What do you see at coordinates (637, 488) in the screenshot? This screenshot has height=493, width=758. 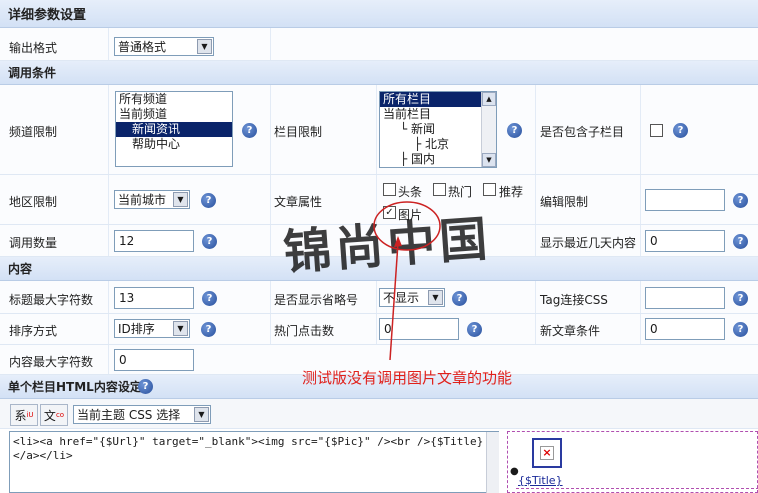 I see `preview-divider` at bounding box center [637, 488].